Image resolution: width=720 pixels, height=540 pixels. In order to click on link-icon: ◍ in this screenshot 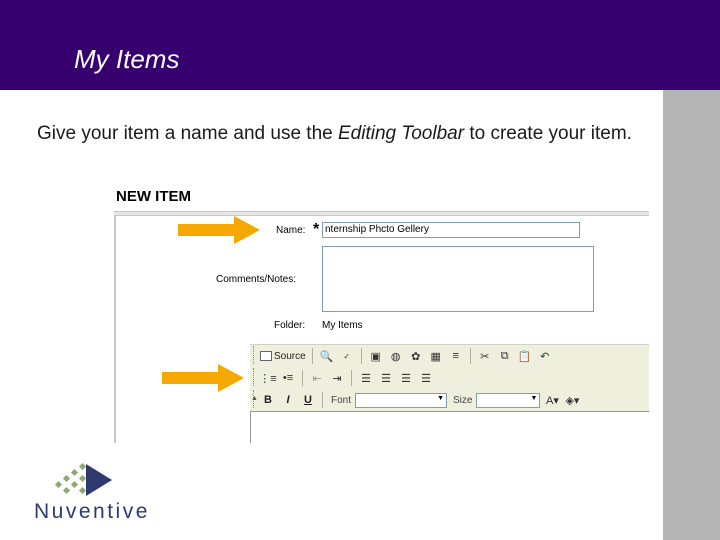, I will do `click(396, 356)`.